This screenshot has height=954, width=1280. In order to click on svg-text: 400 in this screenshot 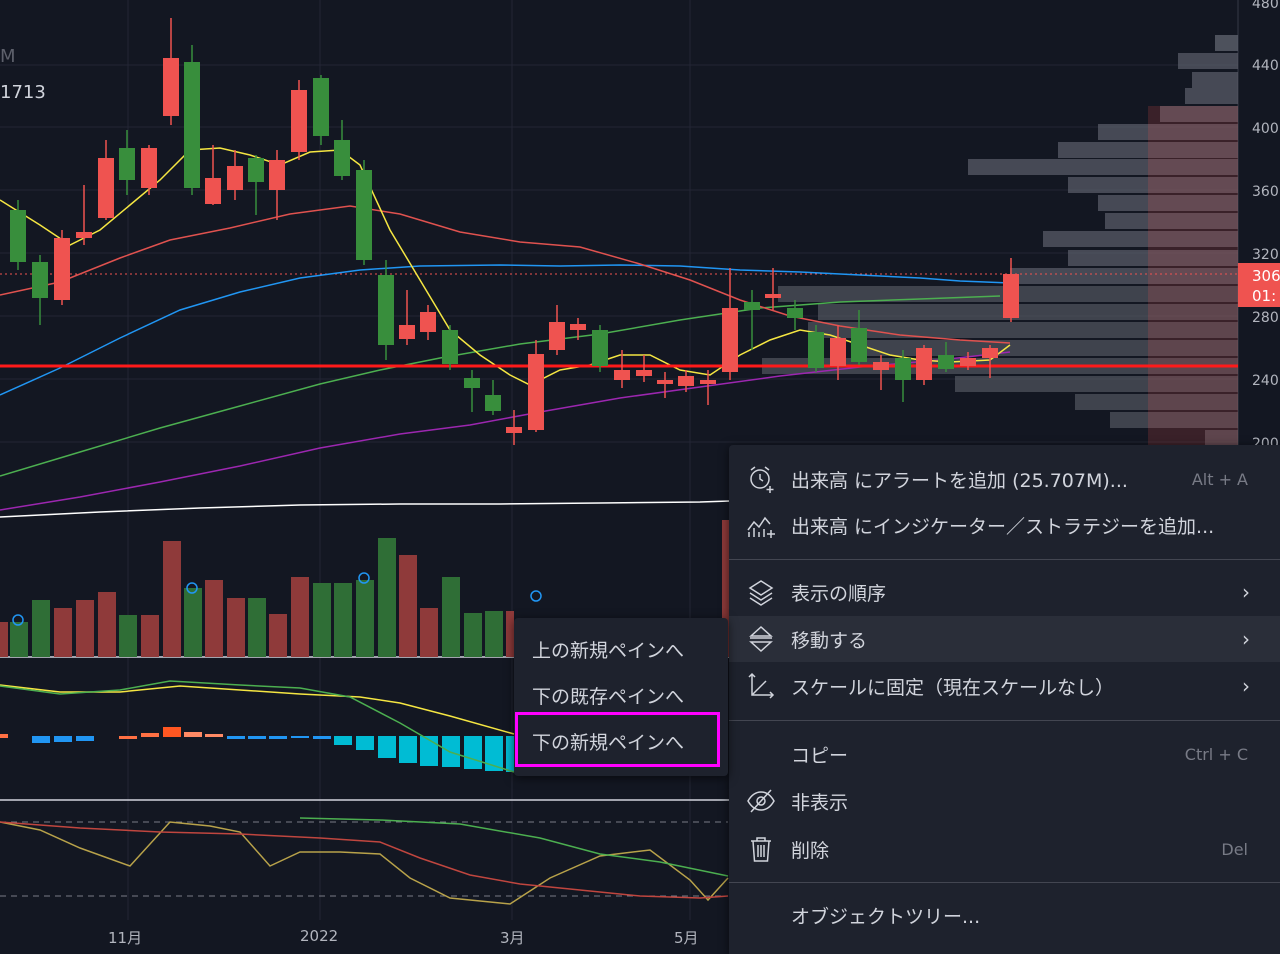, I will do `click(1265, 129)`.